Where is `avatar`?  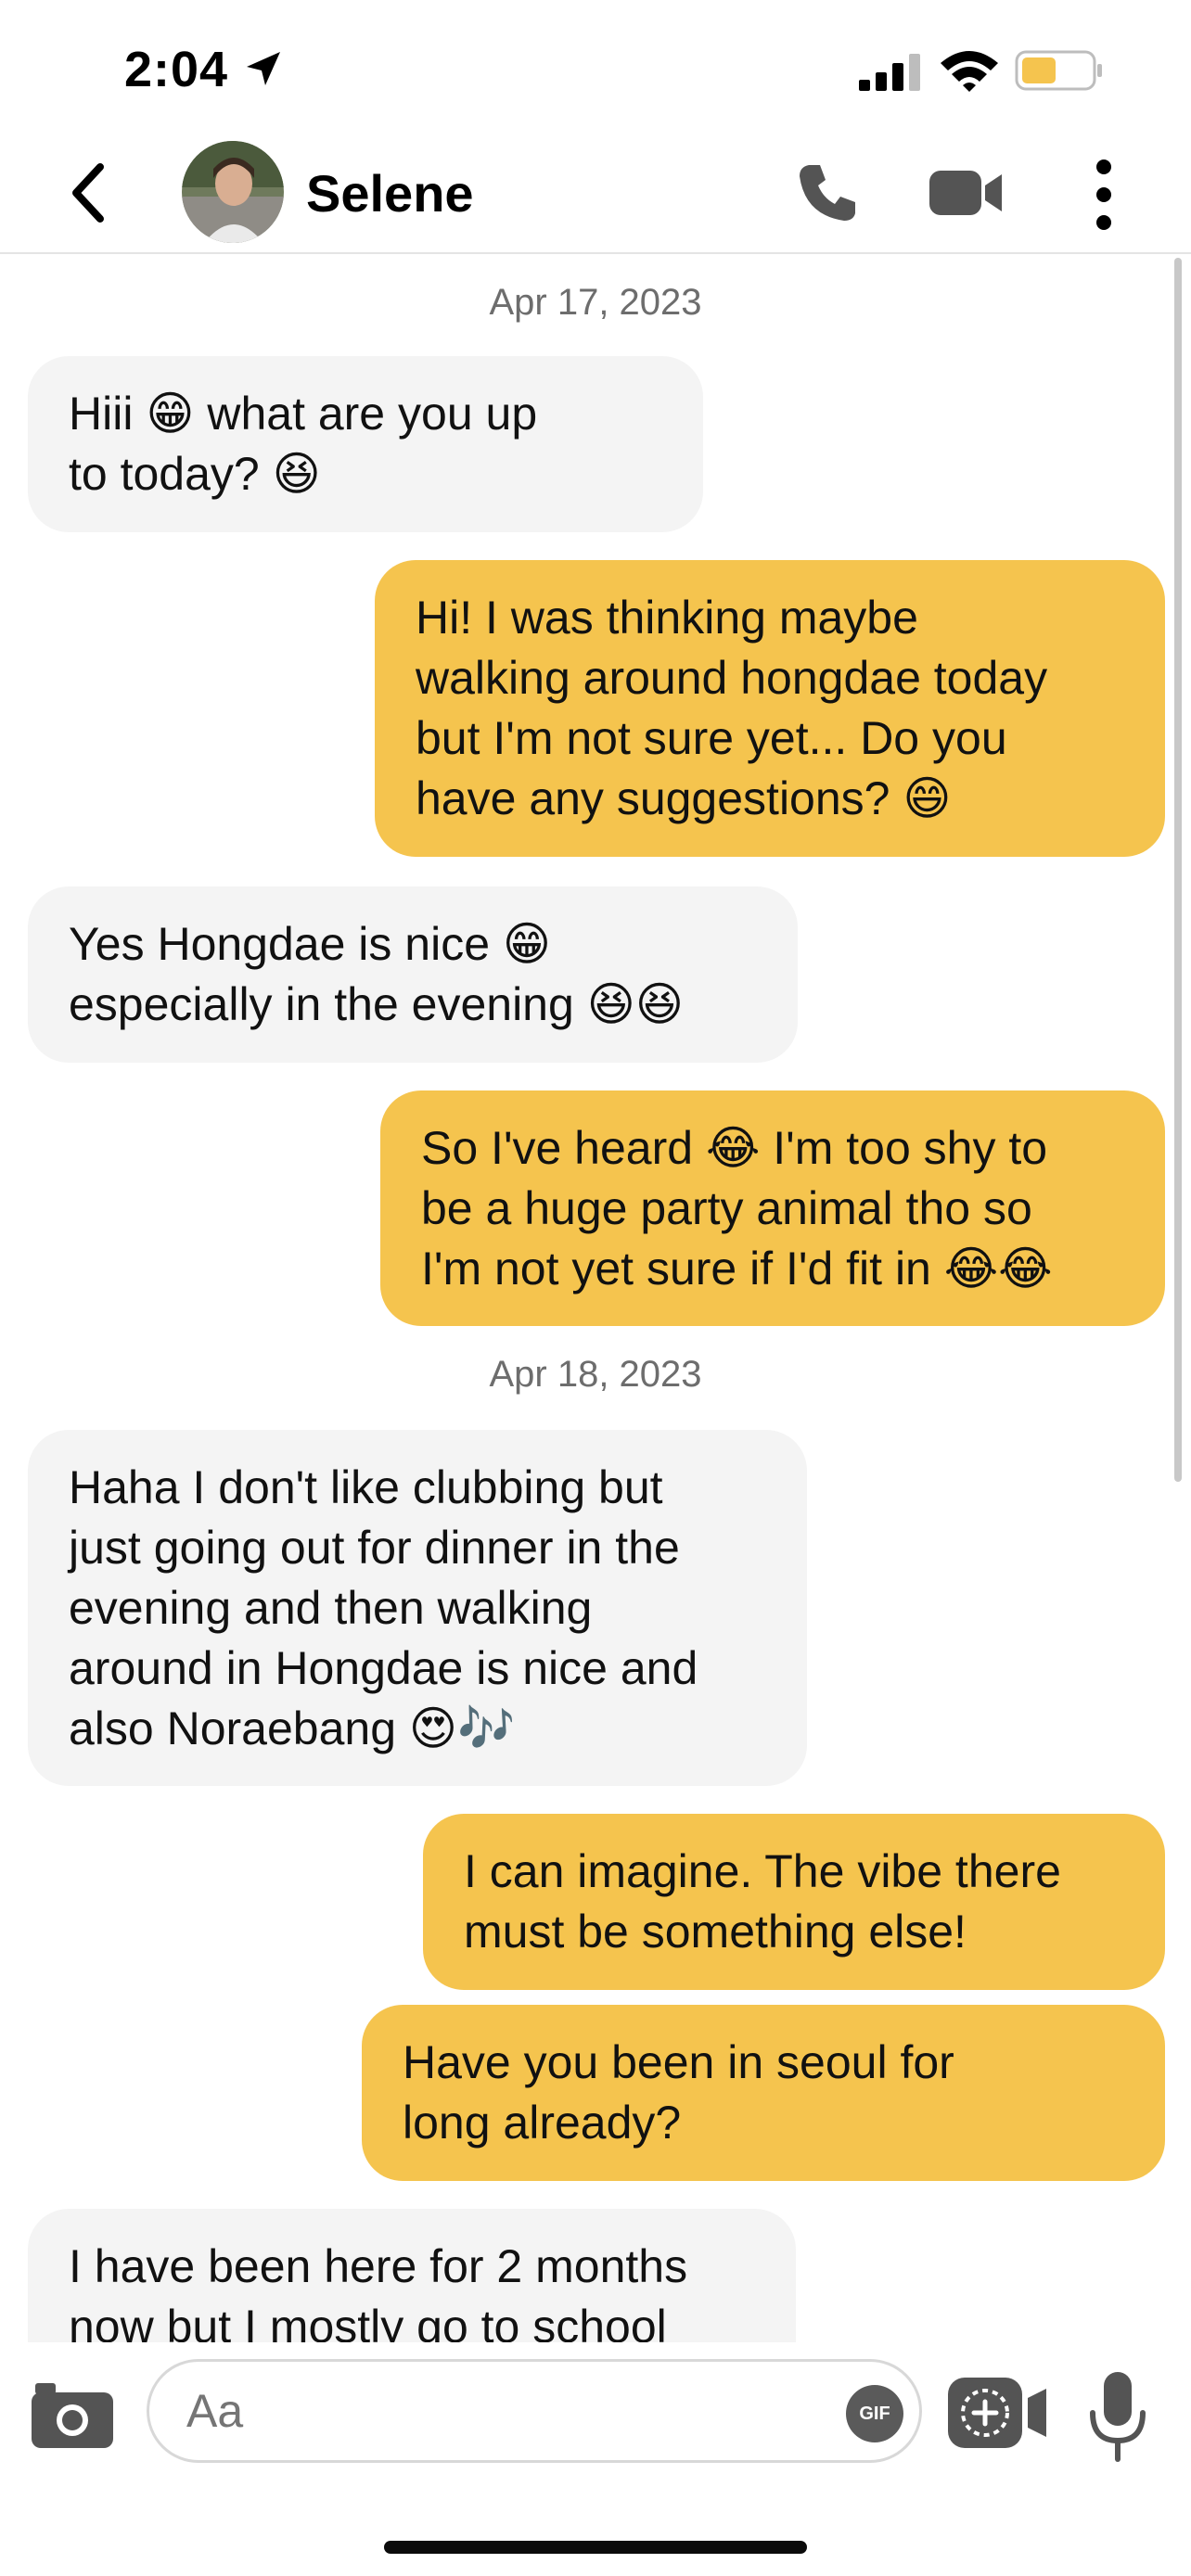
avatar is located at coordinates (233, 192).